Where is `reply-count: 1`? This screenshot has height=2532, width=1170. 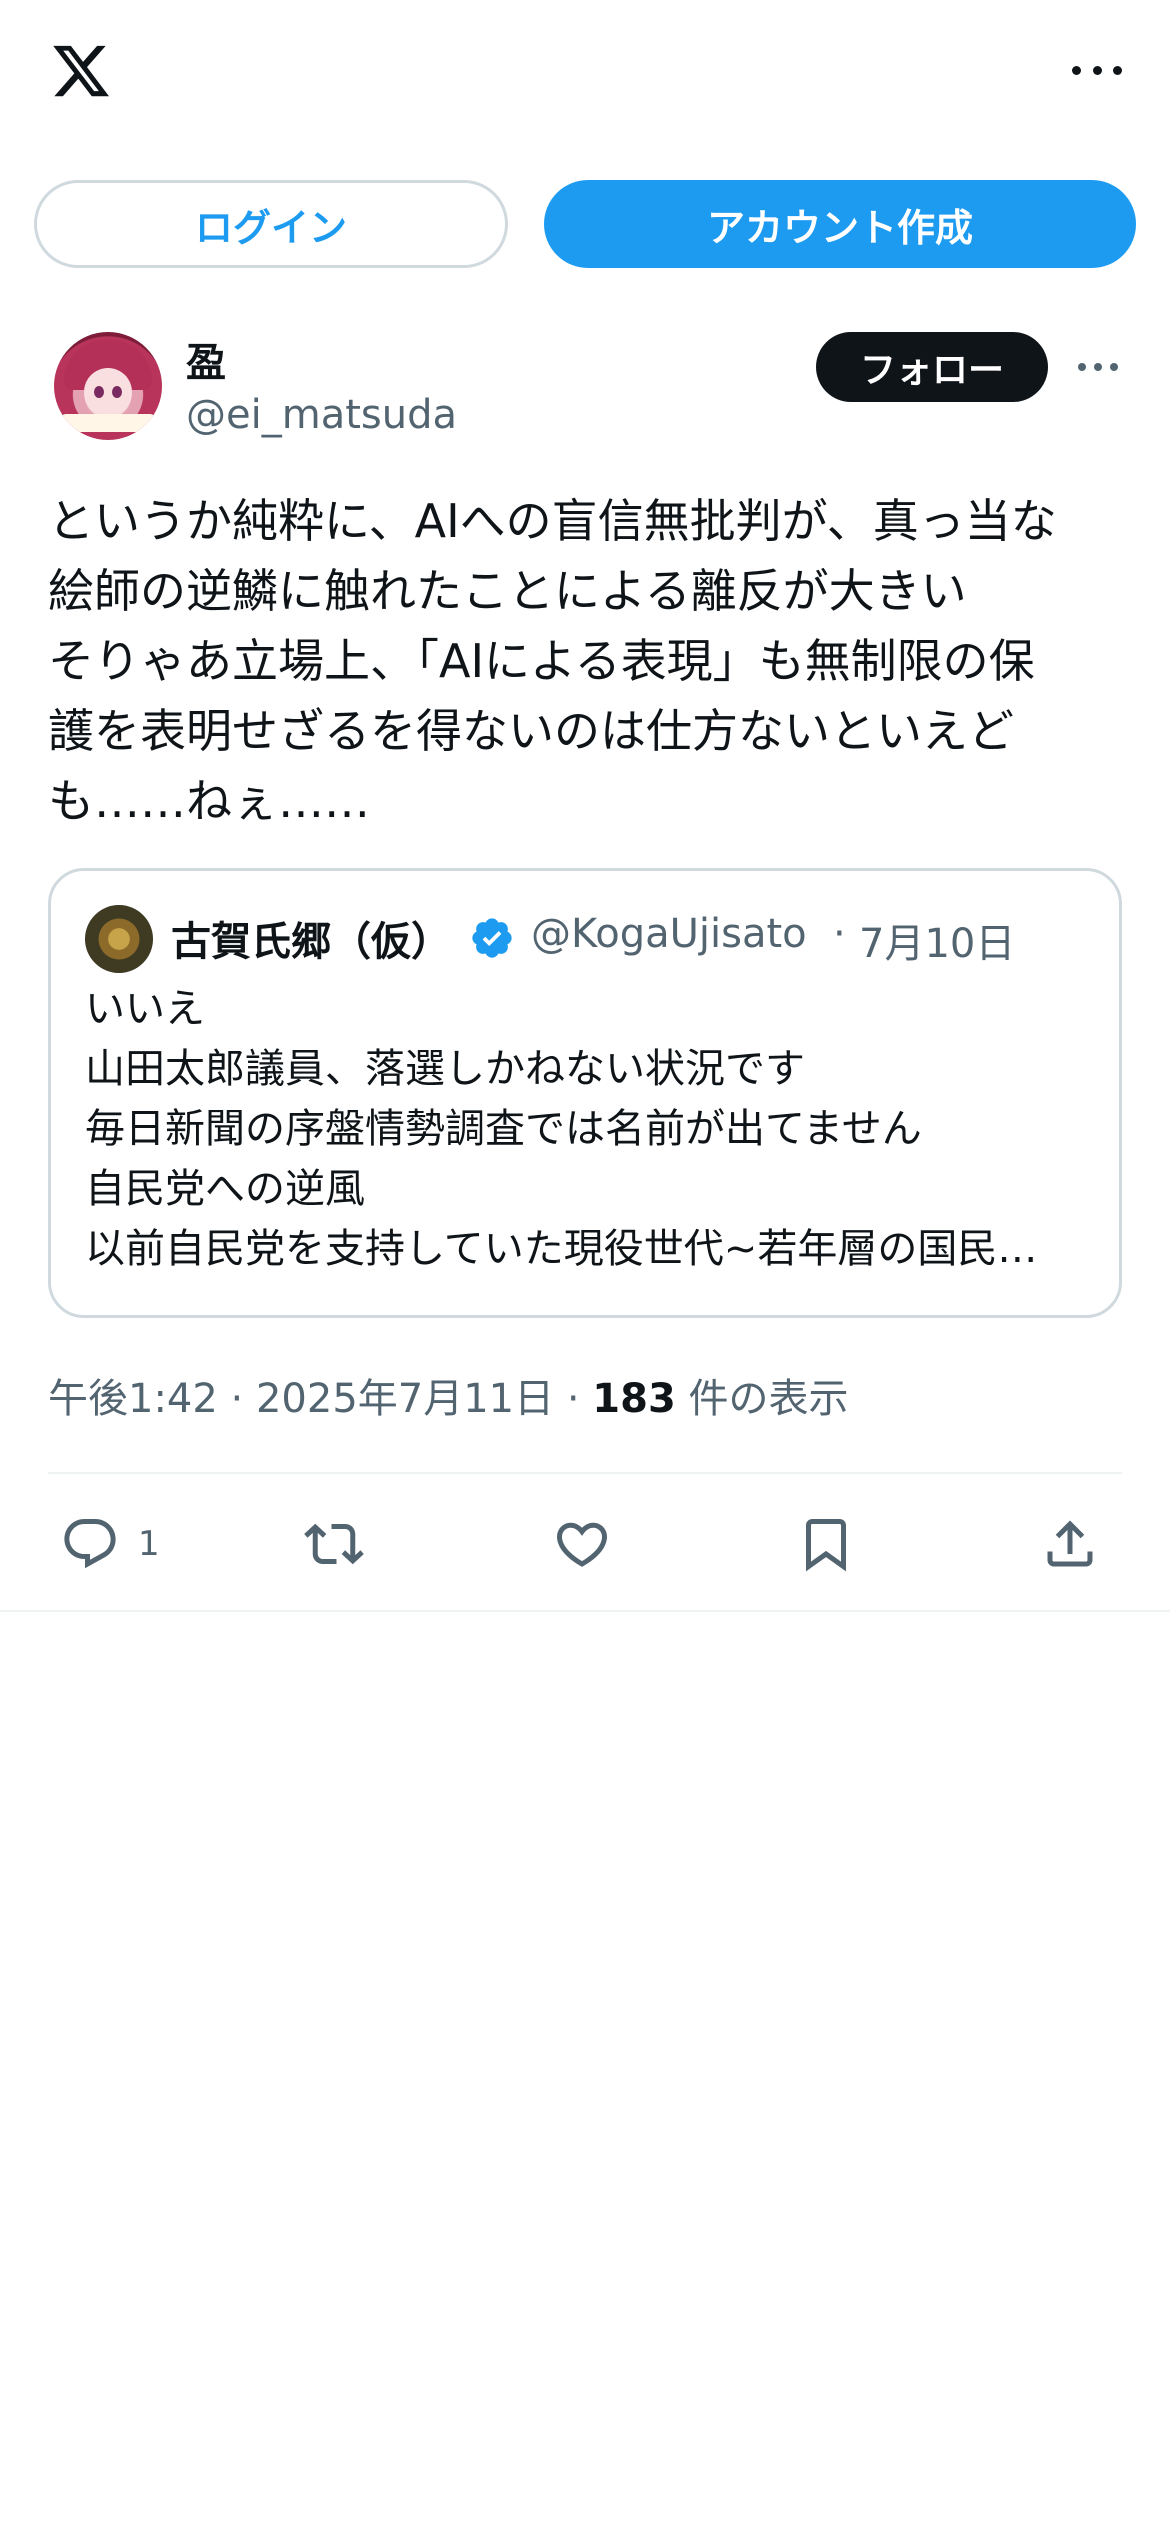
reply-count: 1 is located at coordinates (149, 1544).